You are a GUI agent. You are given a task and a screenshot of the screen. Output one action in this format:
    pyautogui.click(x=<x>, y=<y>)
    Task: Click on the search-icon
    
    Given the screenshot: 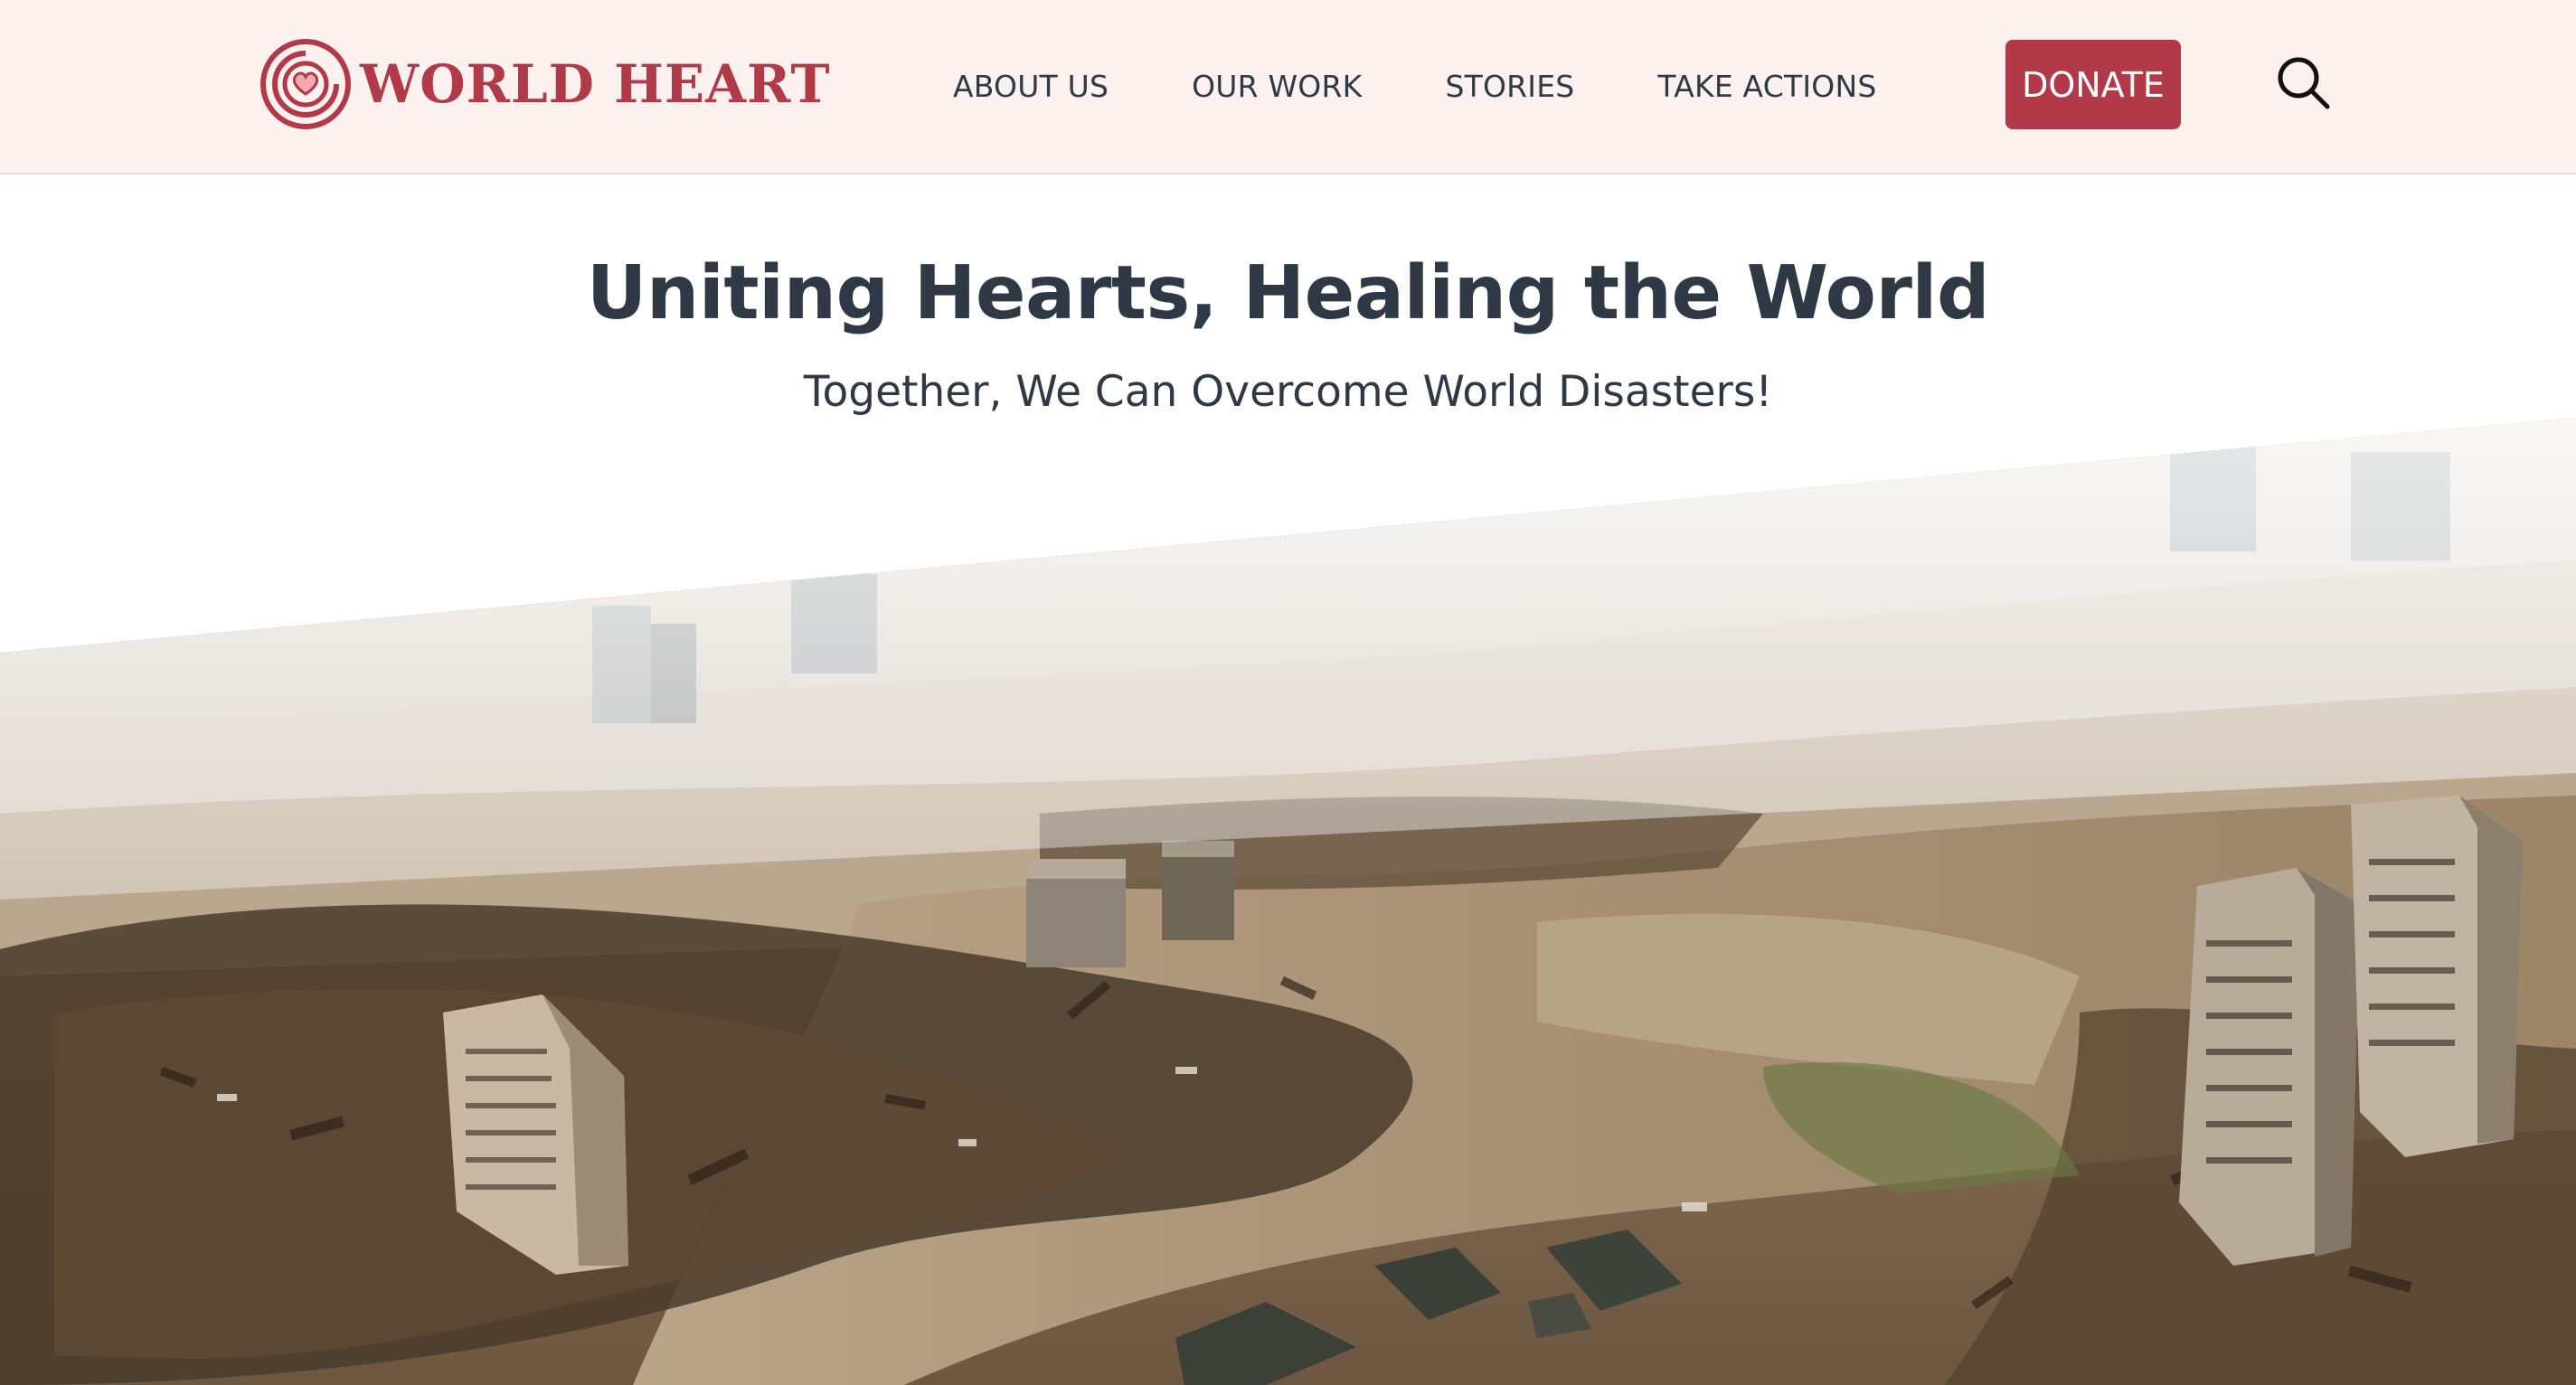 What is the action you would take?
    pyautogui.click(x=2304, y=83)
    